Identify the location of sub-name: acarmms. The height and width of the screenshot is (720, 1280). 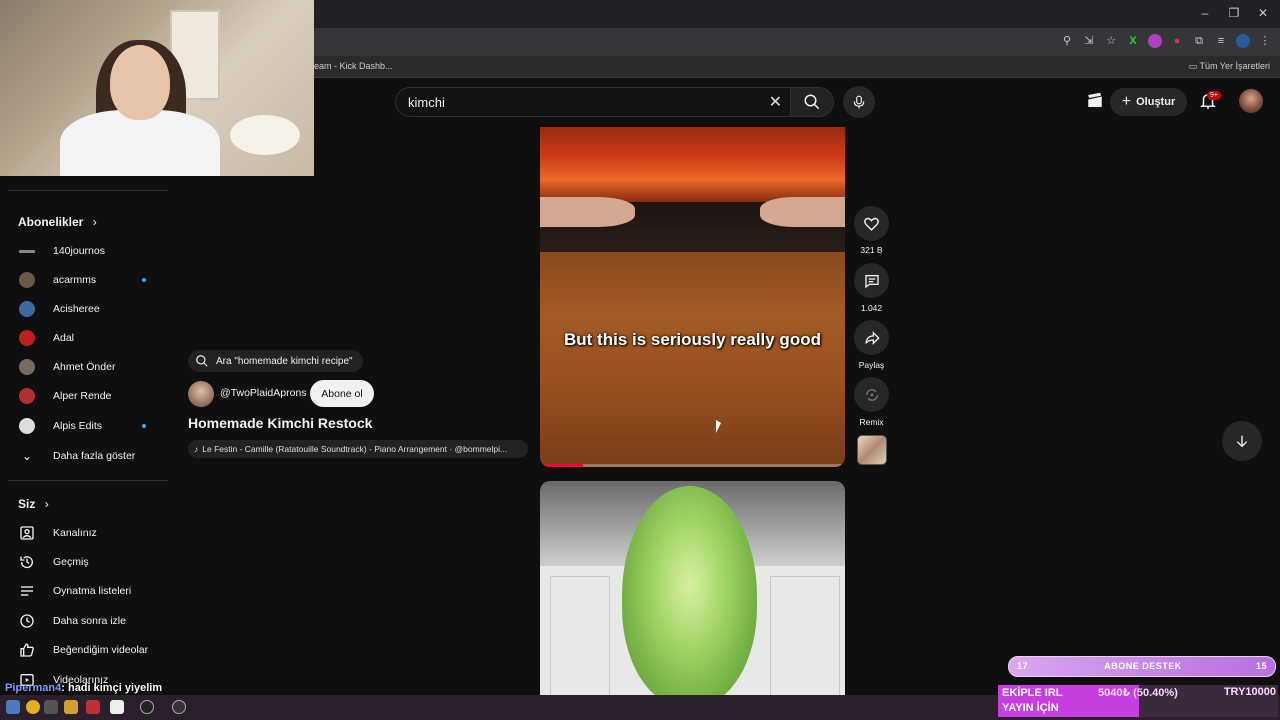
(75, 280).